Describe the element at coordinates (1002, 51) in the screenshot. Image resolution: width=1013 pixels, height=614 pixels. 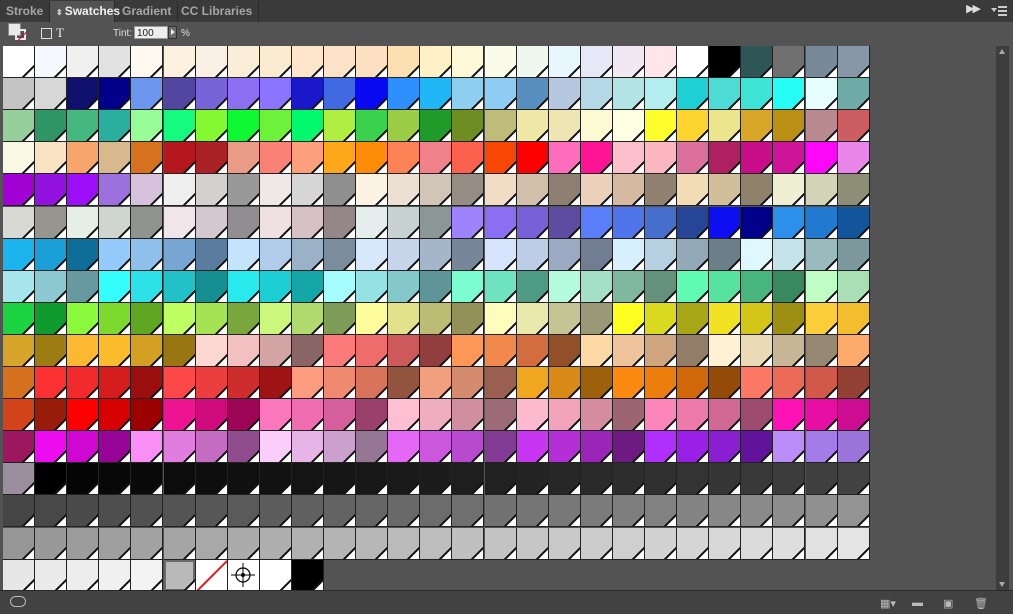
I see `scroll-up-icon` at that location.